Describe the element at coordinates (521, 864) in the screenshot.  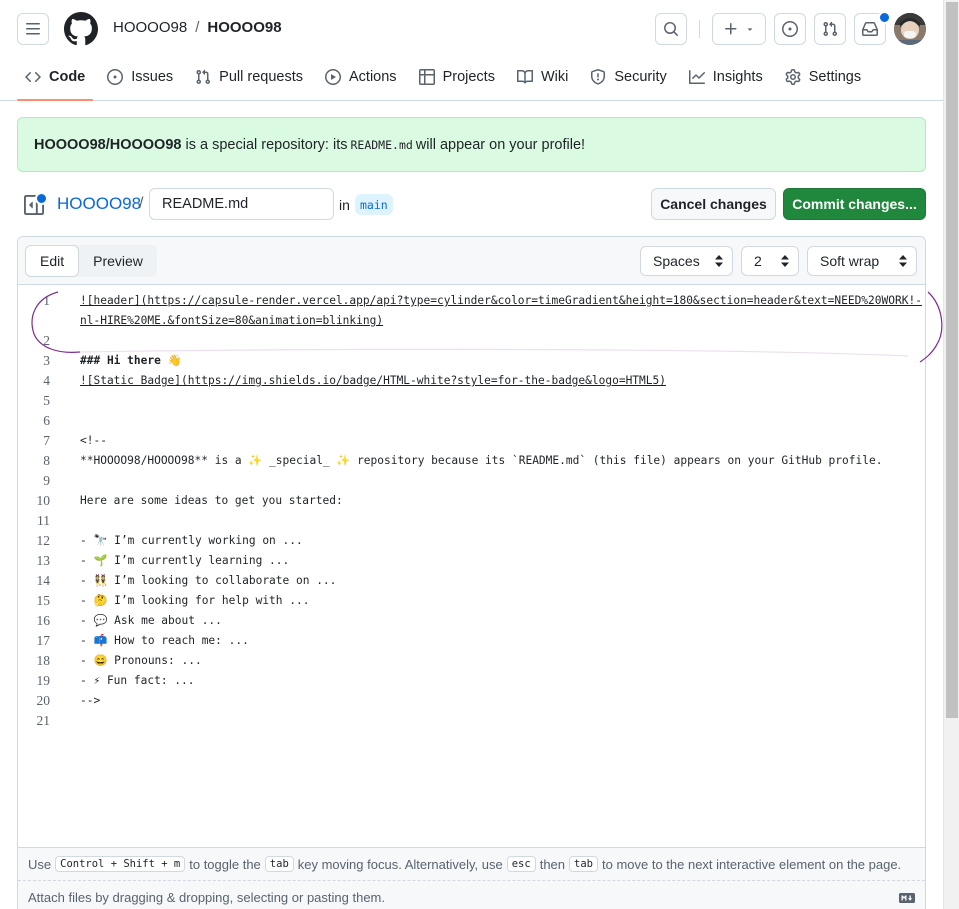
I see `hint-esc-key: esc` at that location.